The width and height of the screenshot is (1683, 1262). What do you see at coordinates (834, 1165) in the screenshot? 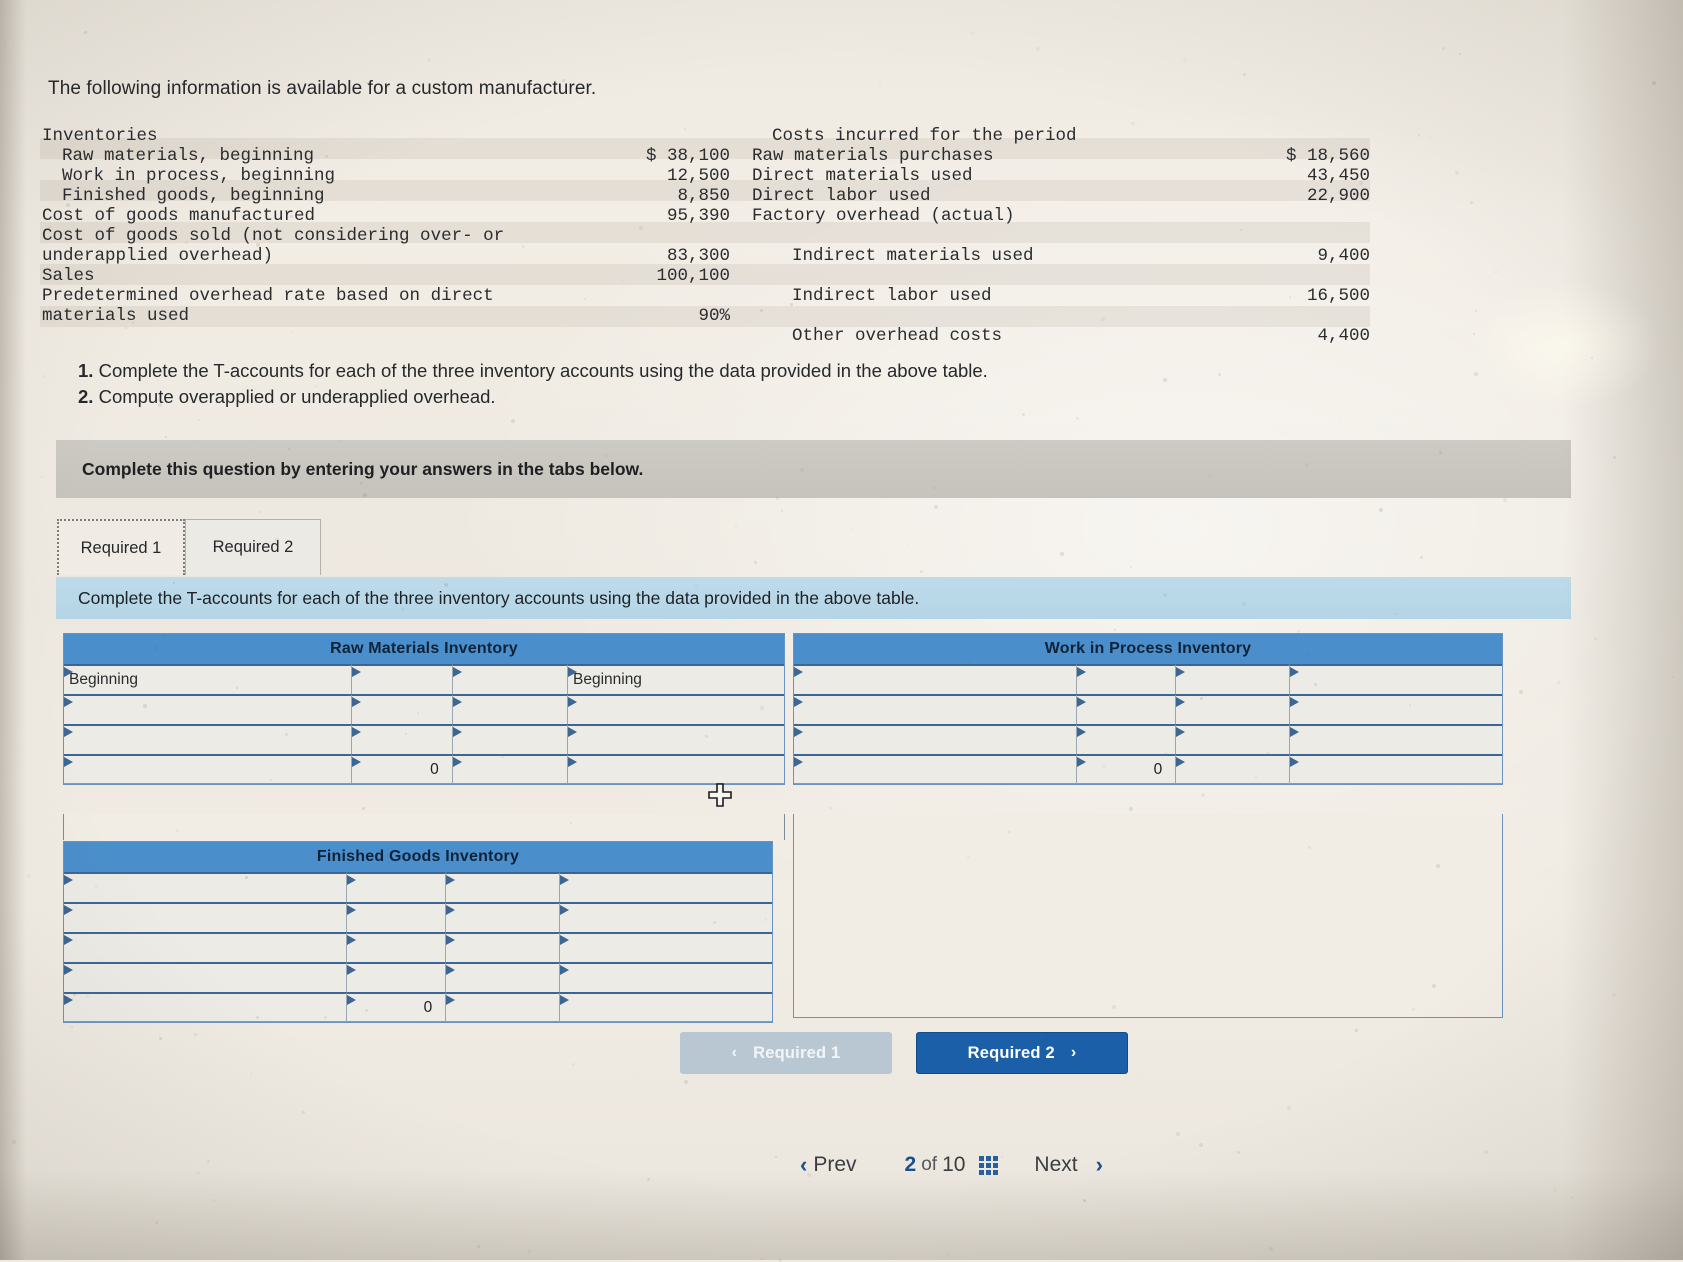
I see `prev-page-button: Prev` at bounding box center [834, 1165].